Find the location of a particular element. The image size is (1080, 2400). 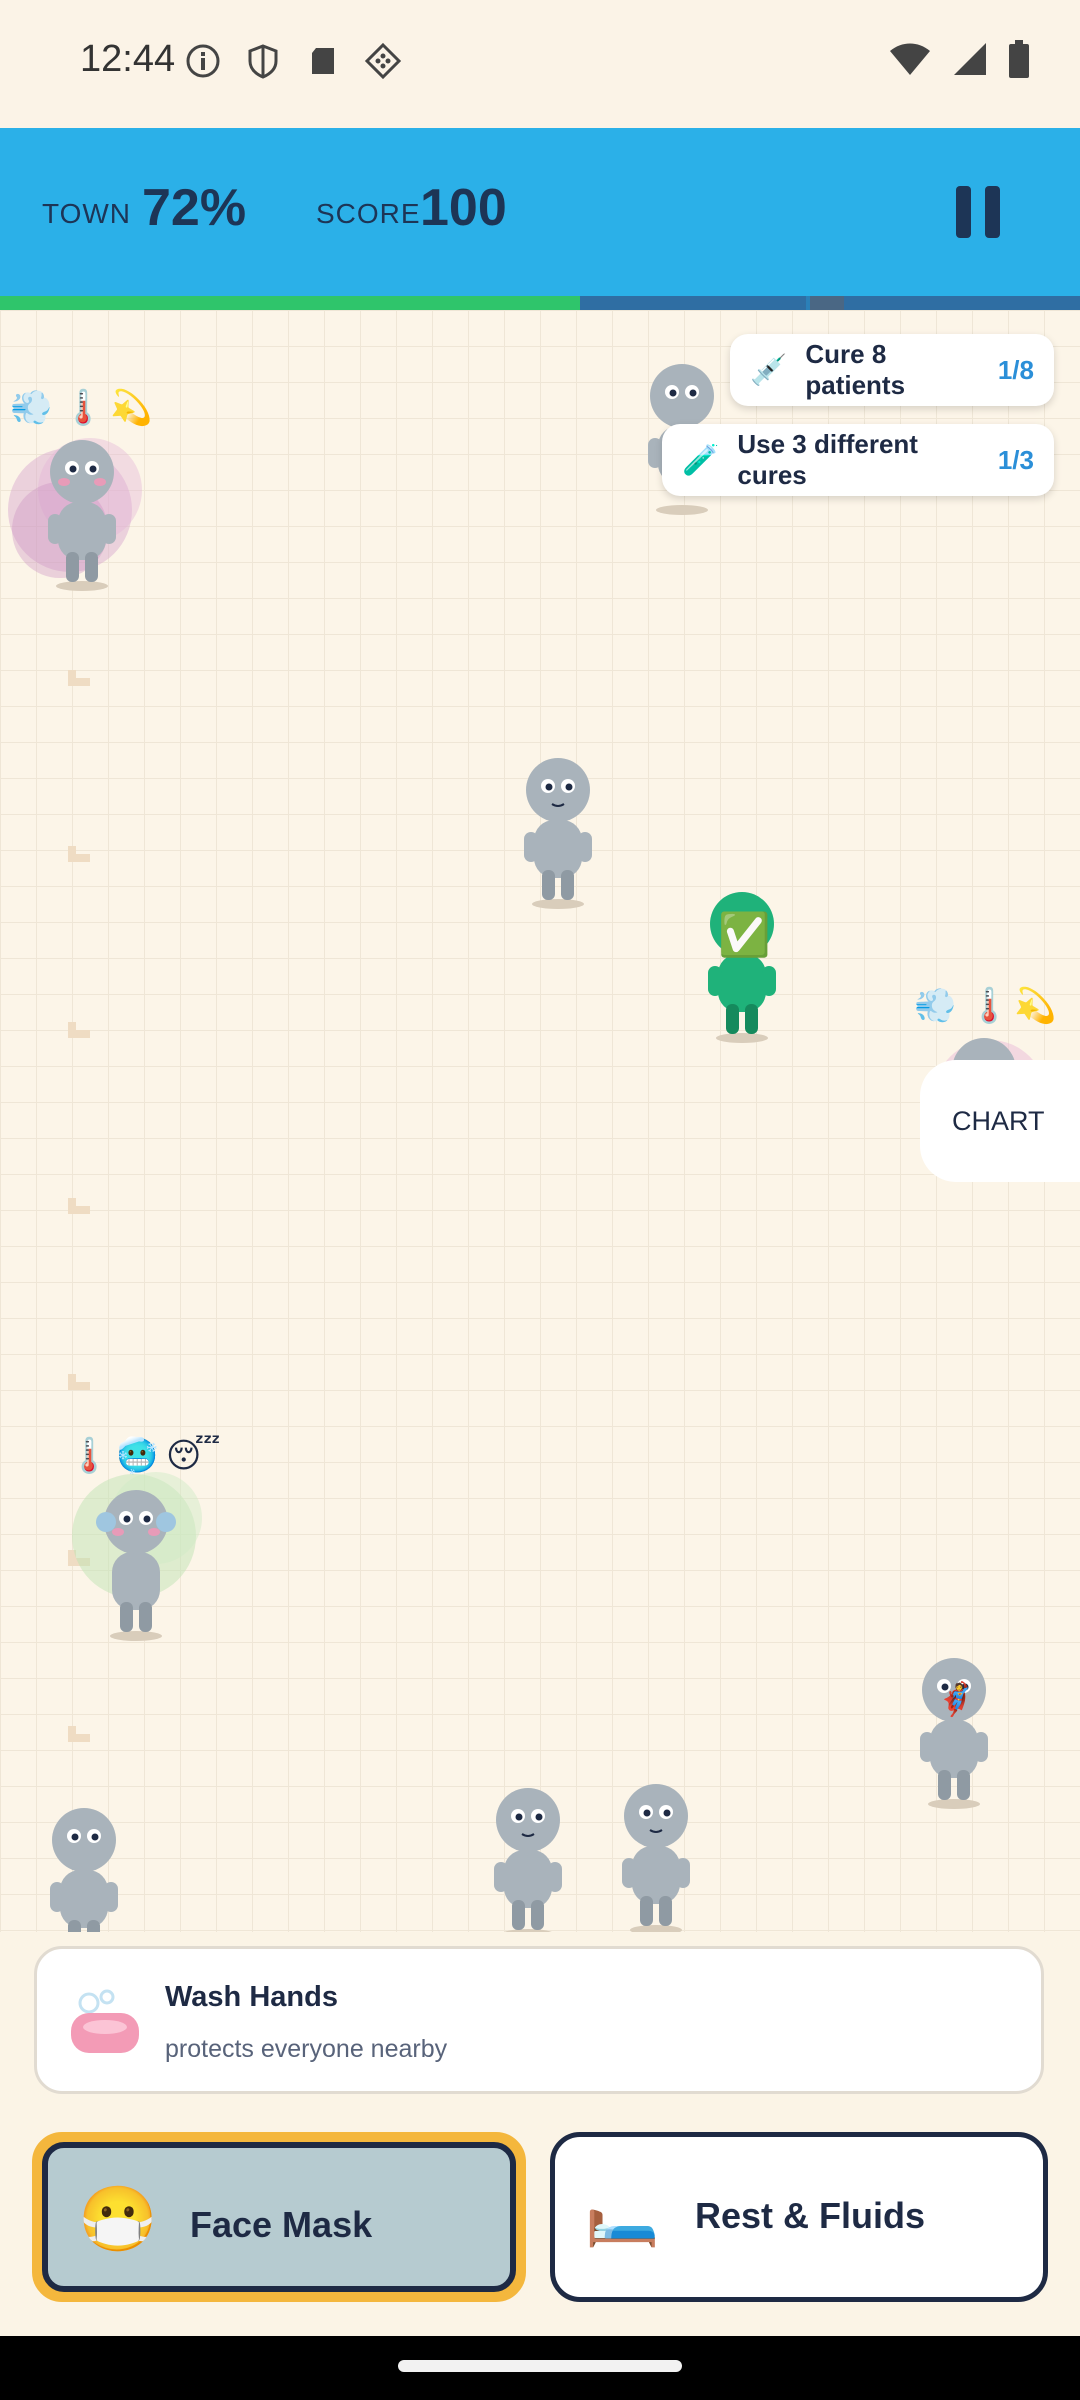

test-tube-icon: 🧪 is located at coordinates (701, 460).